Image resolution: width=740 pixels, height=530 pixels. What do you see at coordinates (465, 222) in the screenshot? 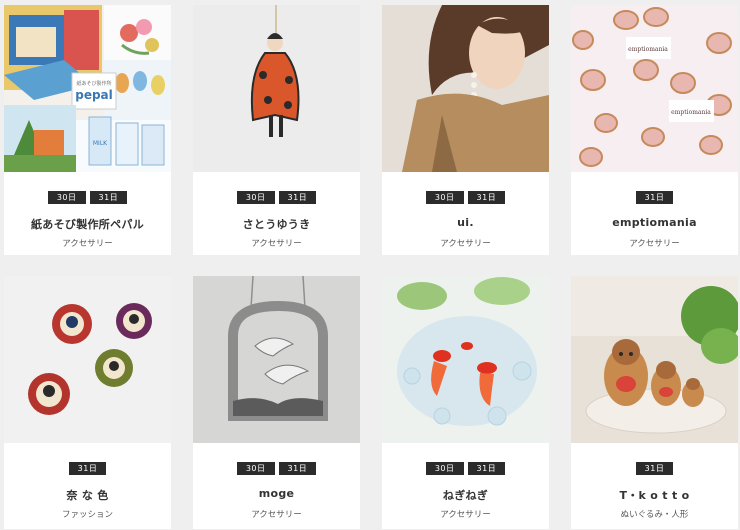
I see `shop-name: ui.` at bounding box center [465, 222].